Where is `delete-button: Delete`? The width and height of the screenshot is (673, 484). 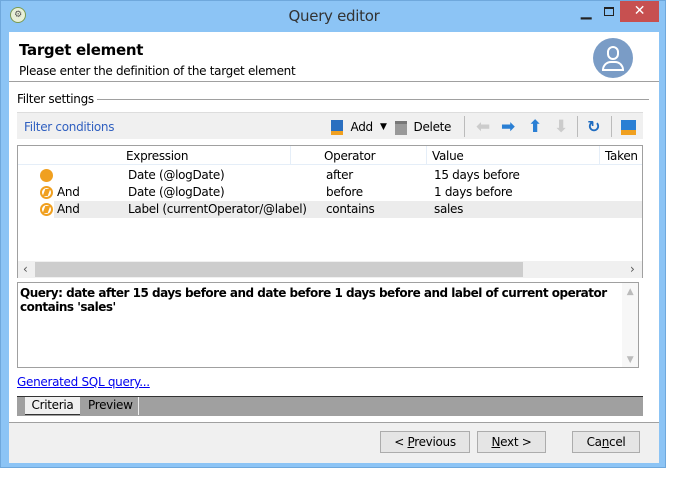
delete-button: Delete is located at coordinates (423, 127).